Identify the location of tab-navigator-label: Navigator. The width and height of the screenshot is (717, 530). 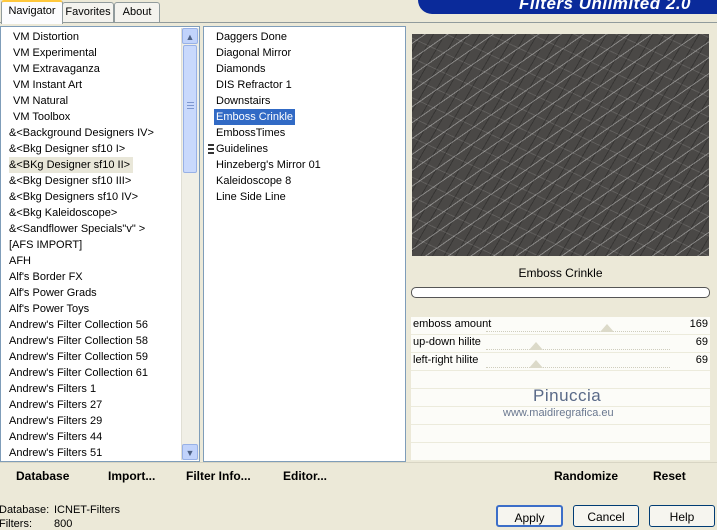
(32, 11).